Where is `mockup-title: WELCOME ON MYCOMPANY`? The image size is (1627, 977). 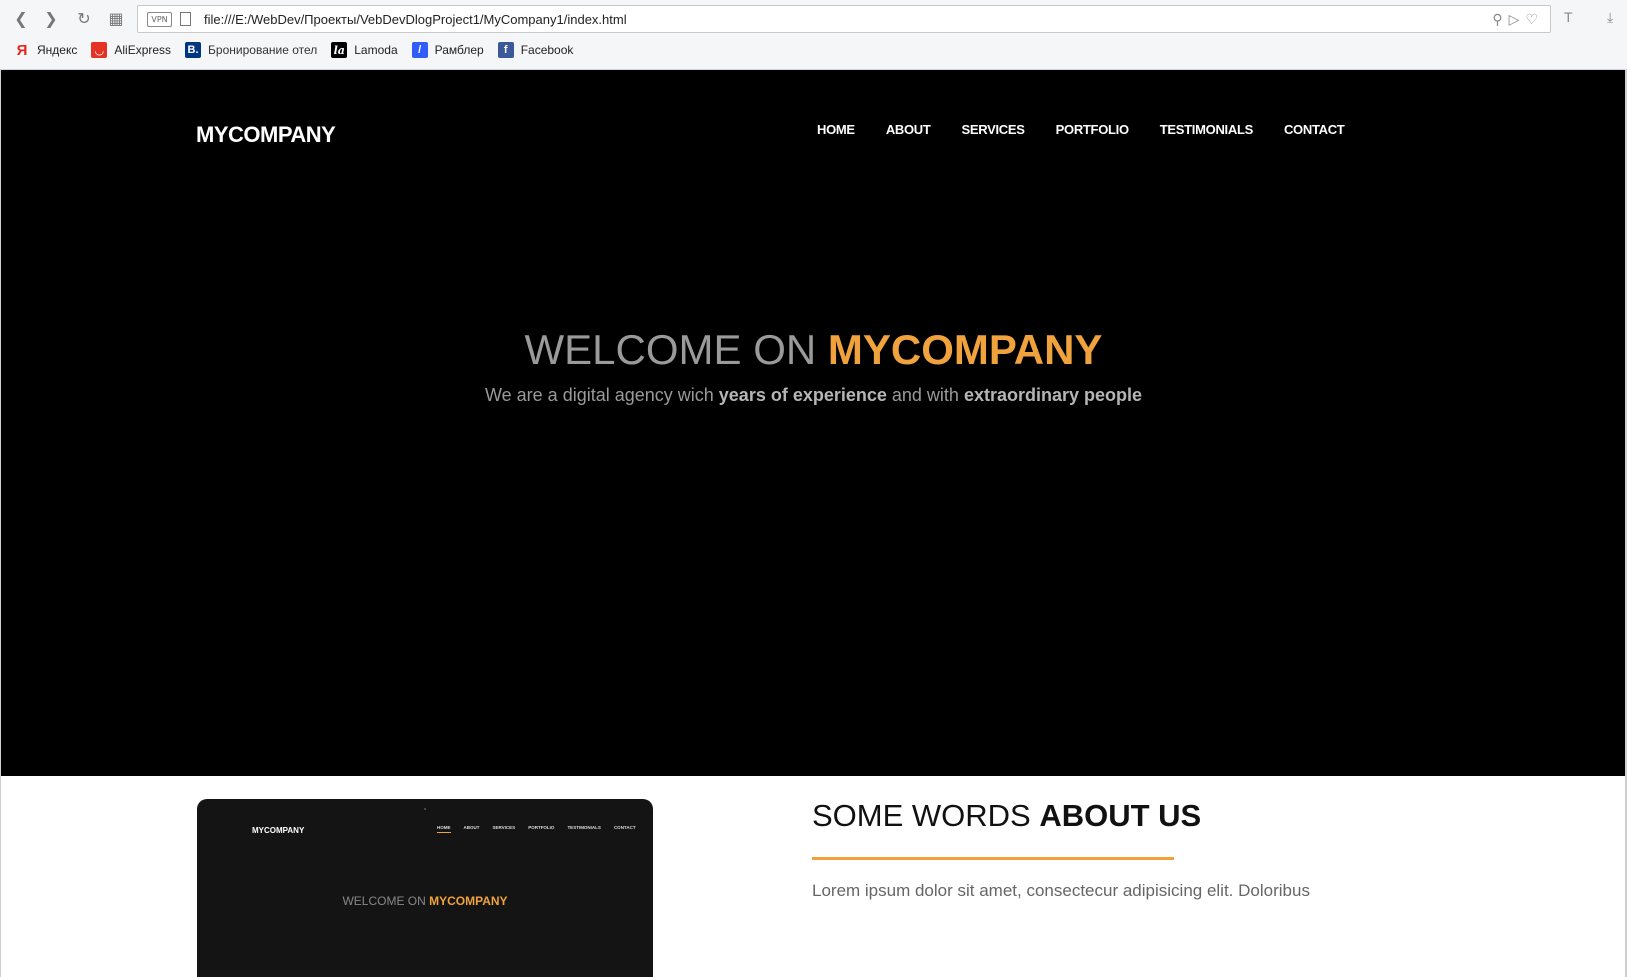
mockup-title: WELCOME ON MYCOMPANY is located at coordinates (425, 901).